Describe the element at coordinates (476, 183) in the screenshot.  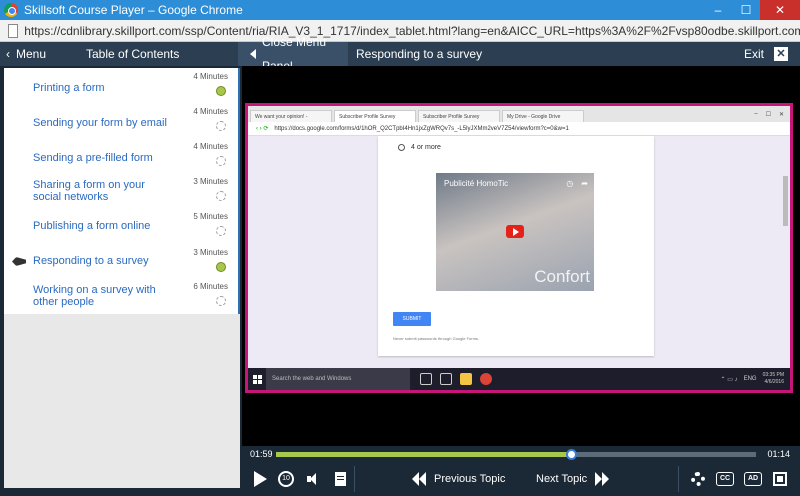
I see `youtube-title: Publicité HomoTic` at that location.